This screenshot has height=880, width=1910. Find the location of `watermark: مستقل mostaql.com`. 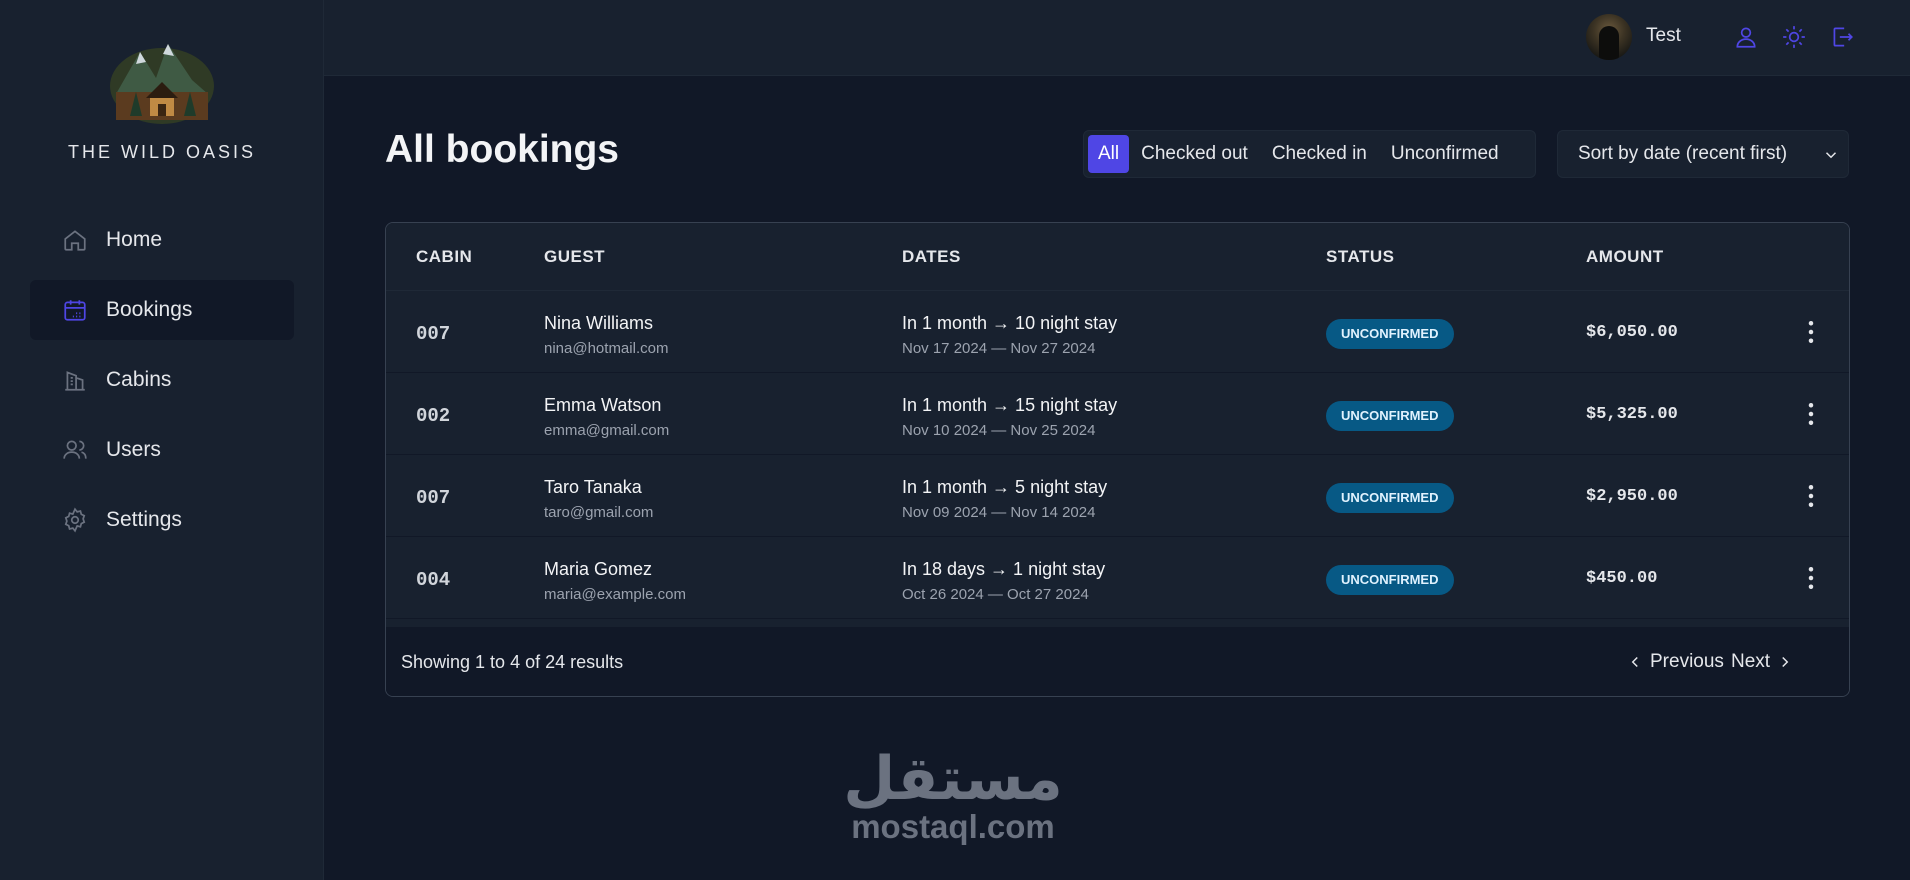

watermark: مستقل mostaql.com is located at coordinates (953, 796).